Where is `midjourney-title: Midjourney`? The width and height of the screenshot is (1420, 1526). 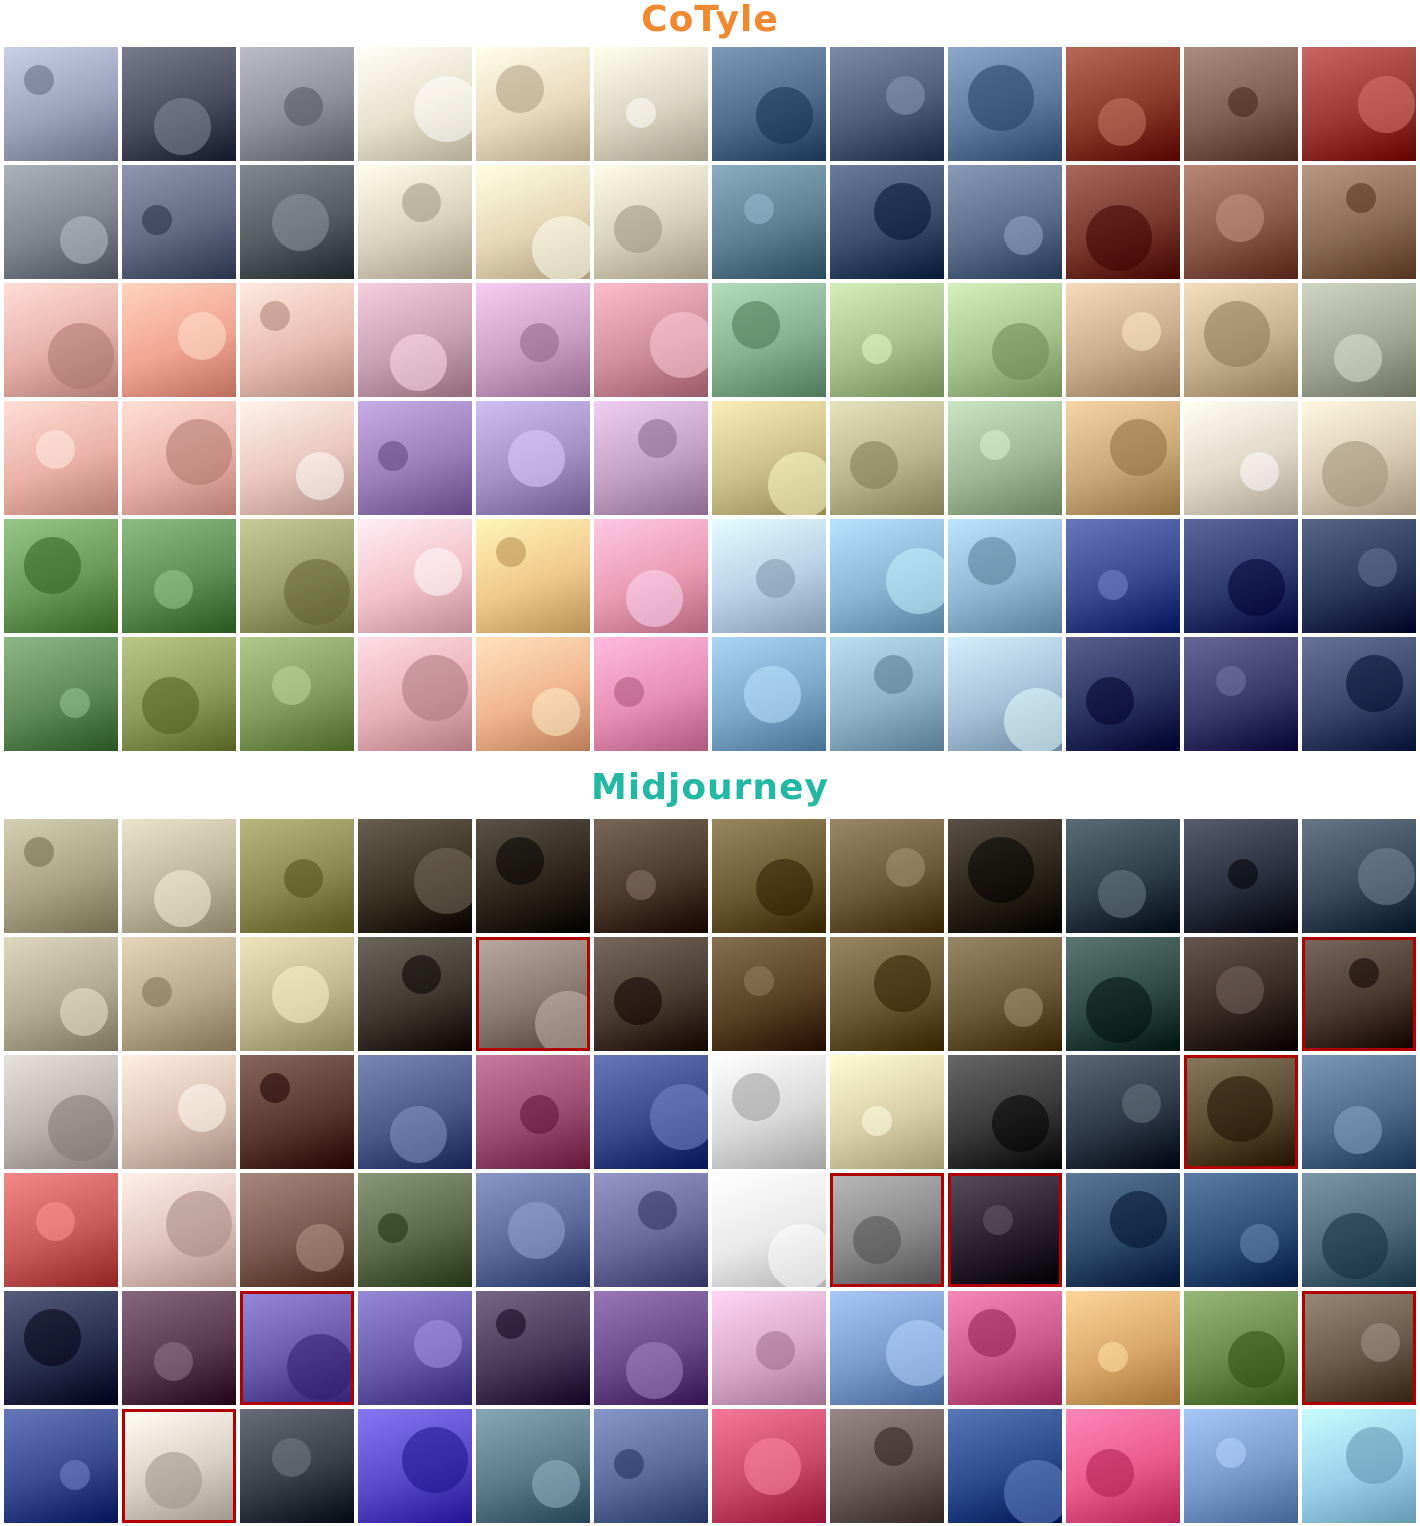
midjourney-title: Midjourney is located at coordinates (710, 787).